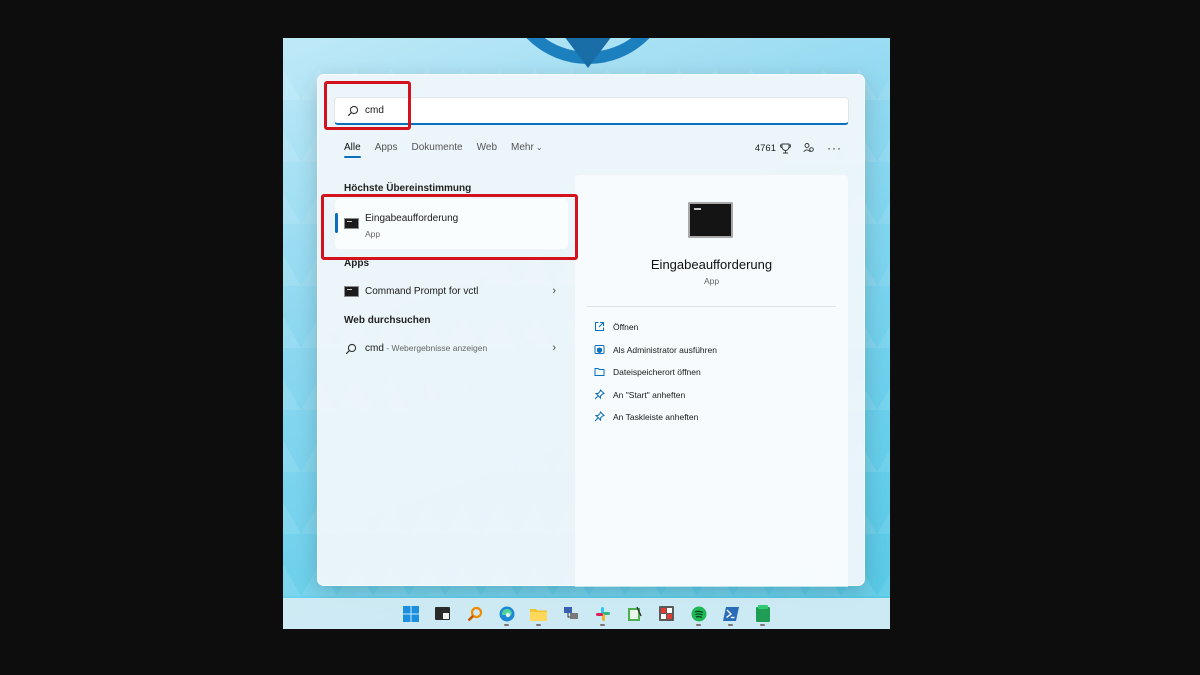  What do you see at coordinates (616, 326) in the screenshot?
I see `action-open: Öffnen` at bounding box center [616, 326].